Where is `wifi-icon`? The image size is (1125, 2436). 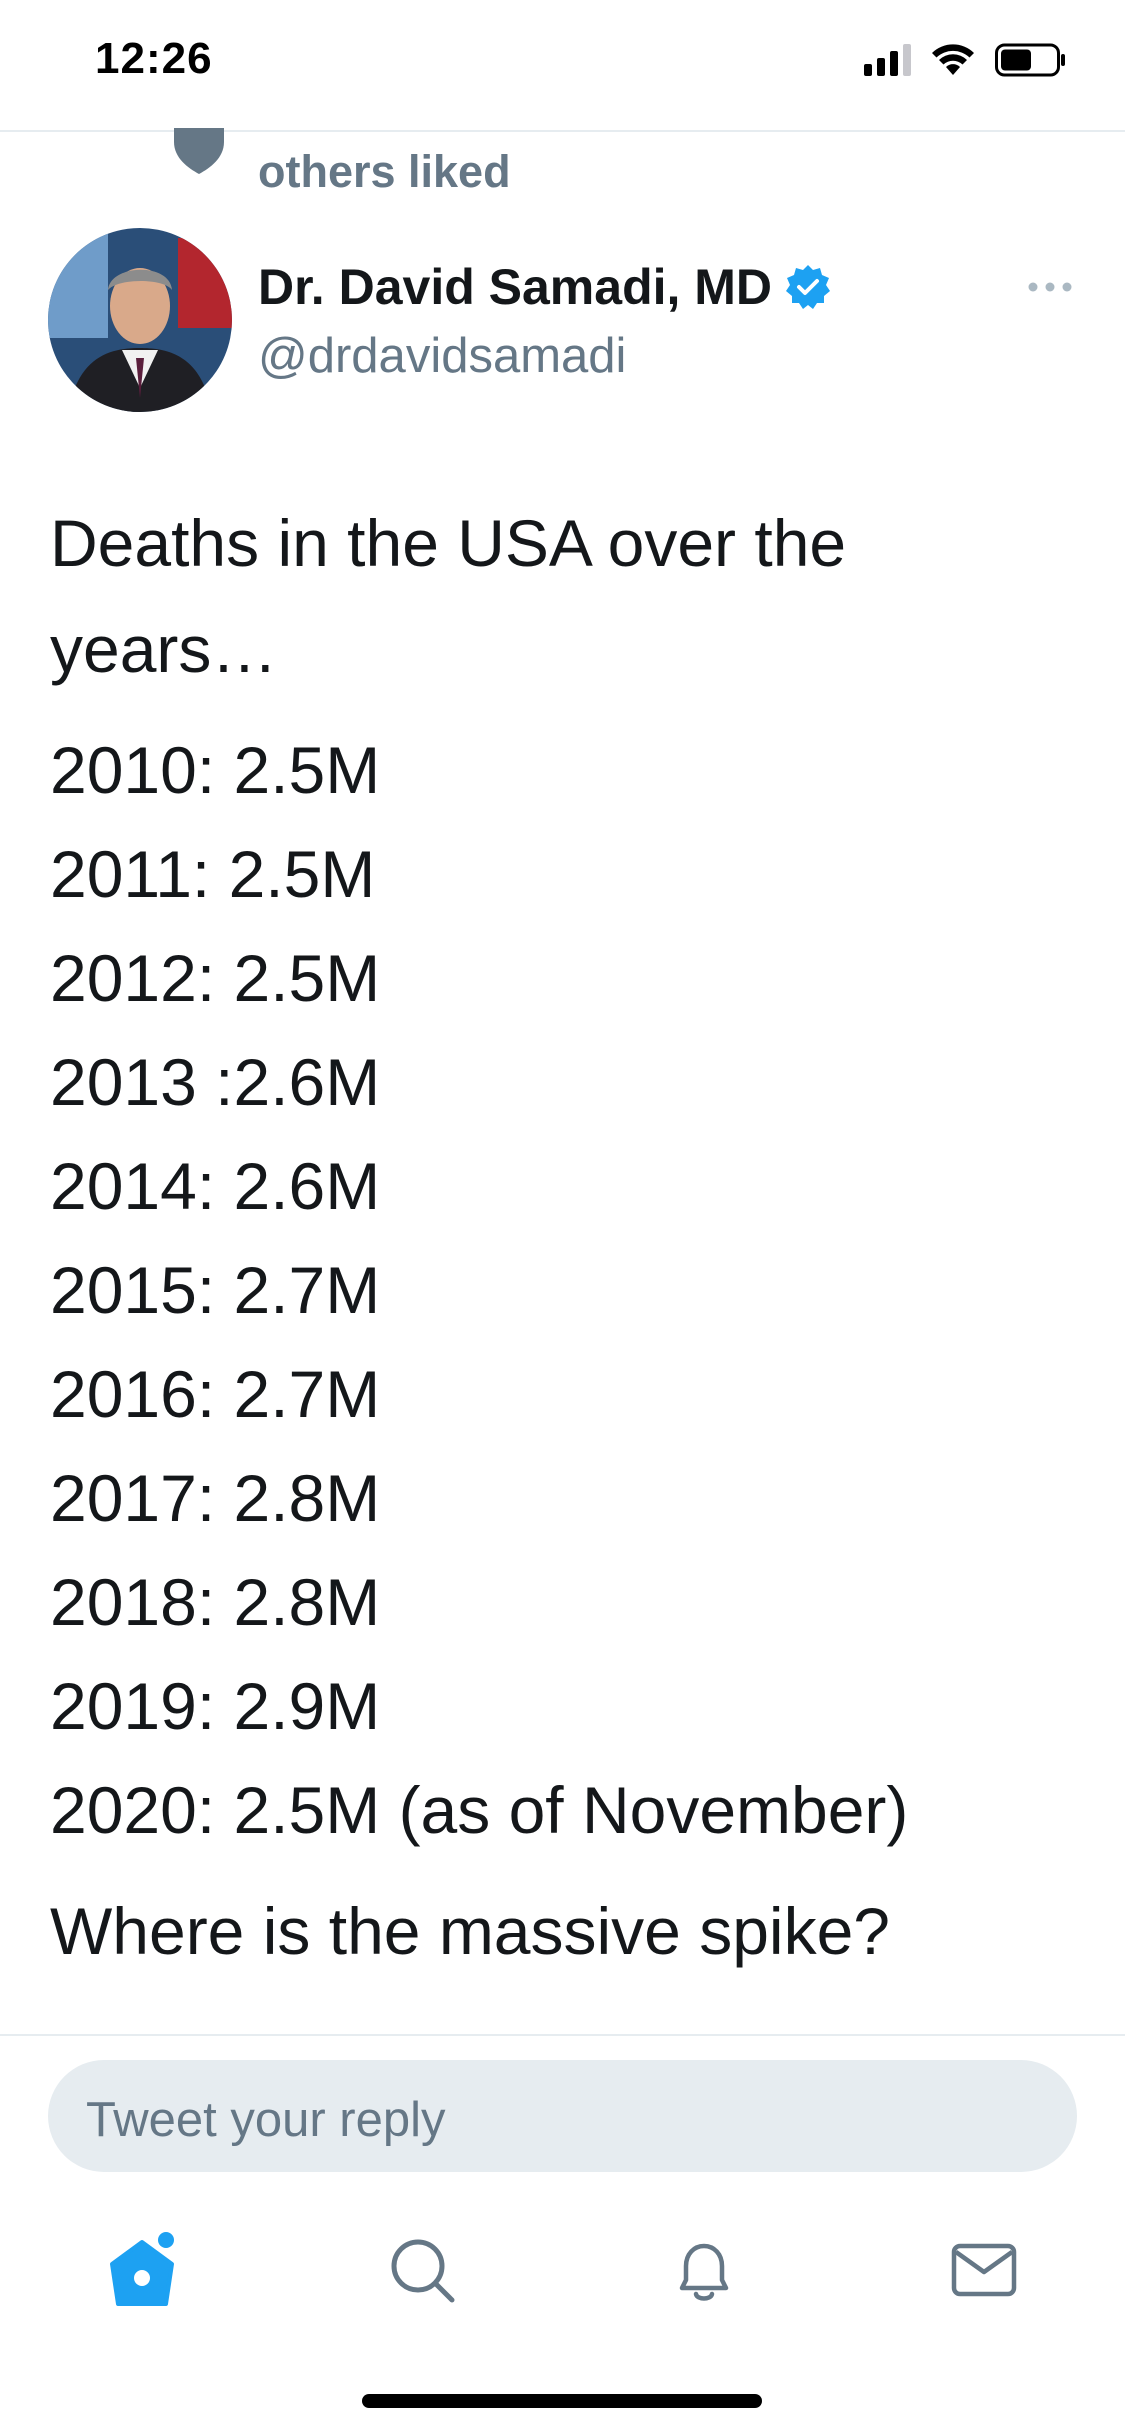 wifi-icon is located at coordinates (953, 59).